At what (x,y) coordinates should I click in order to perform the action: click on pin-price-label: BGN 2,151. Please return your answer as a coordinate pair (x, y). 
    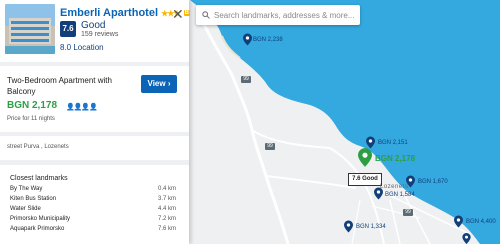
    Looking at the image, I should click on (393, 143).